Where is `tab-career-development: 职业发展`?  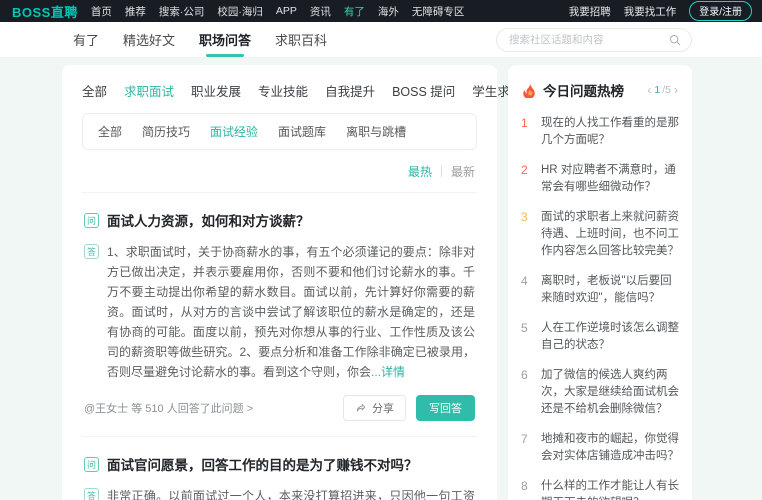
tab-career-development: 职业发展 is located at coordinates (216, 90).